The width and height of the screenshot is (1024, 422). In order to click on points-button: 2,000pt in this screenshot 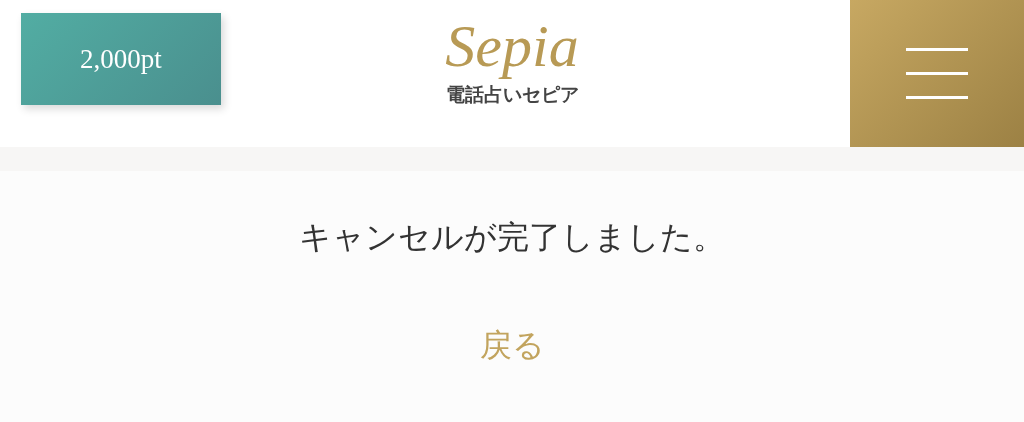, I will do `click(121, 59)`.